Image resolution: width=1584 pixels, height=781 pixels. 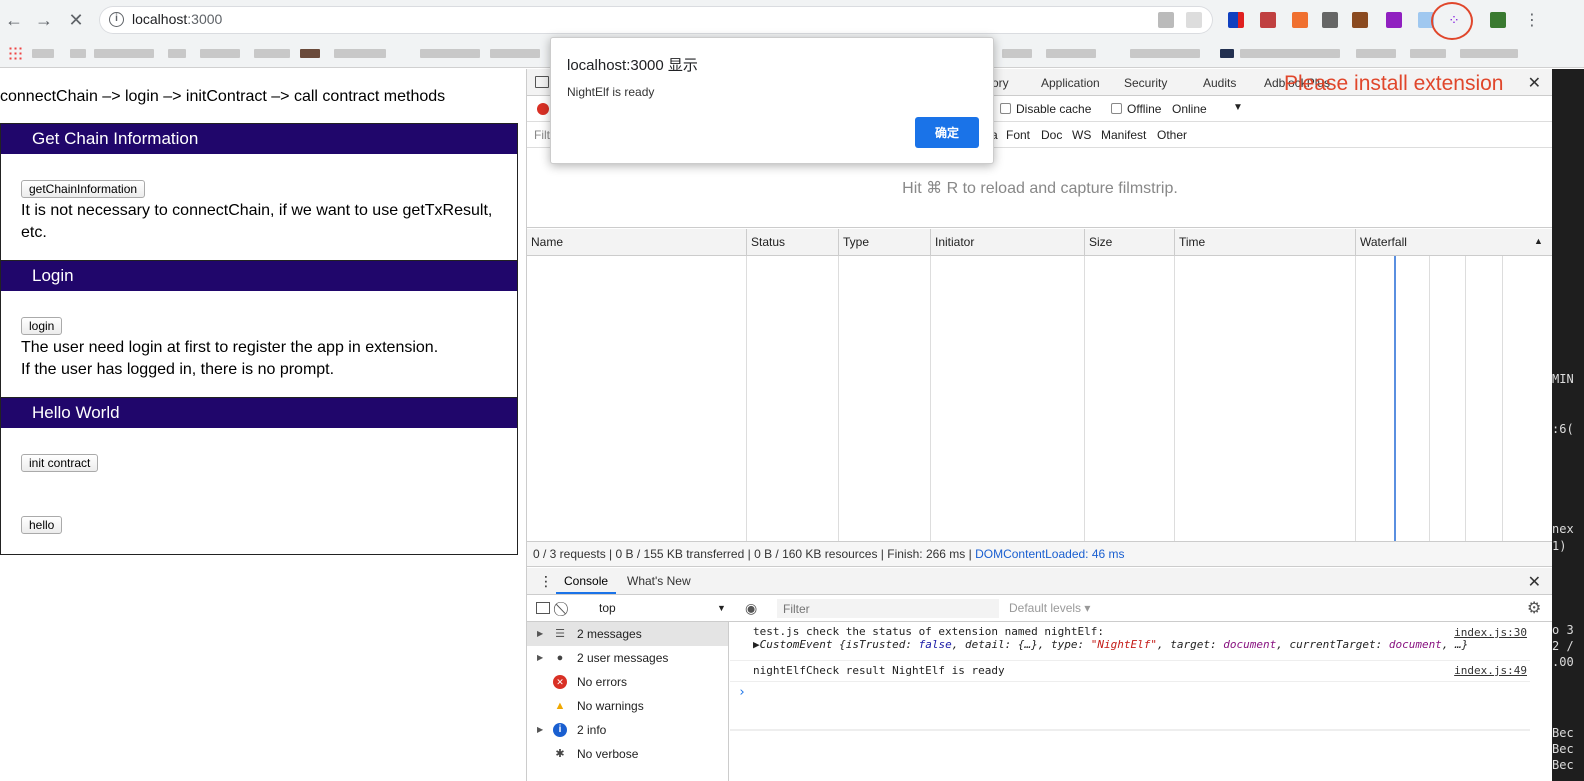 What do you see at coordinates (1172, 135) in the screenshot?
I see `filter-type-other: Other` at bounding box center [1172, 135].